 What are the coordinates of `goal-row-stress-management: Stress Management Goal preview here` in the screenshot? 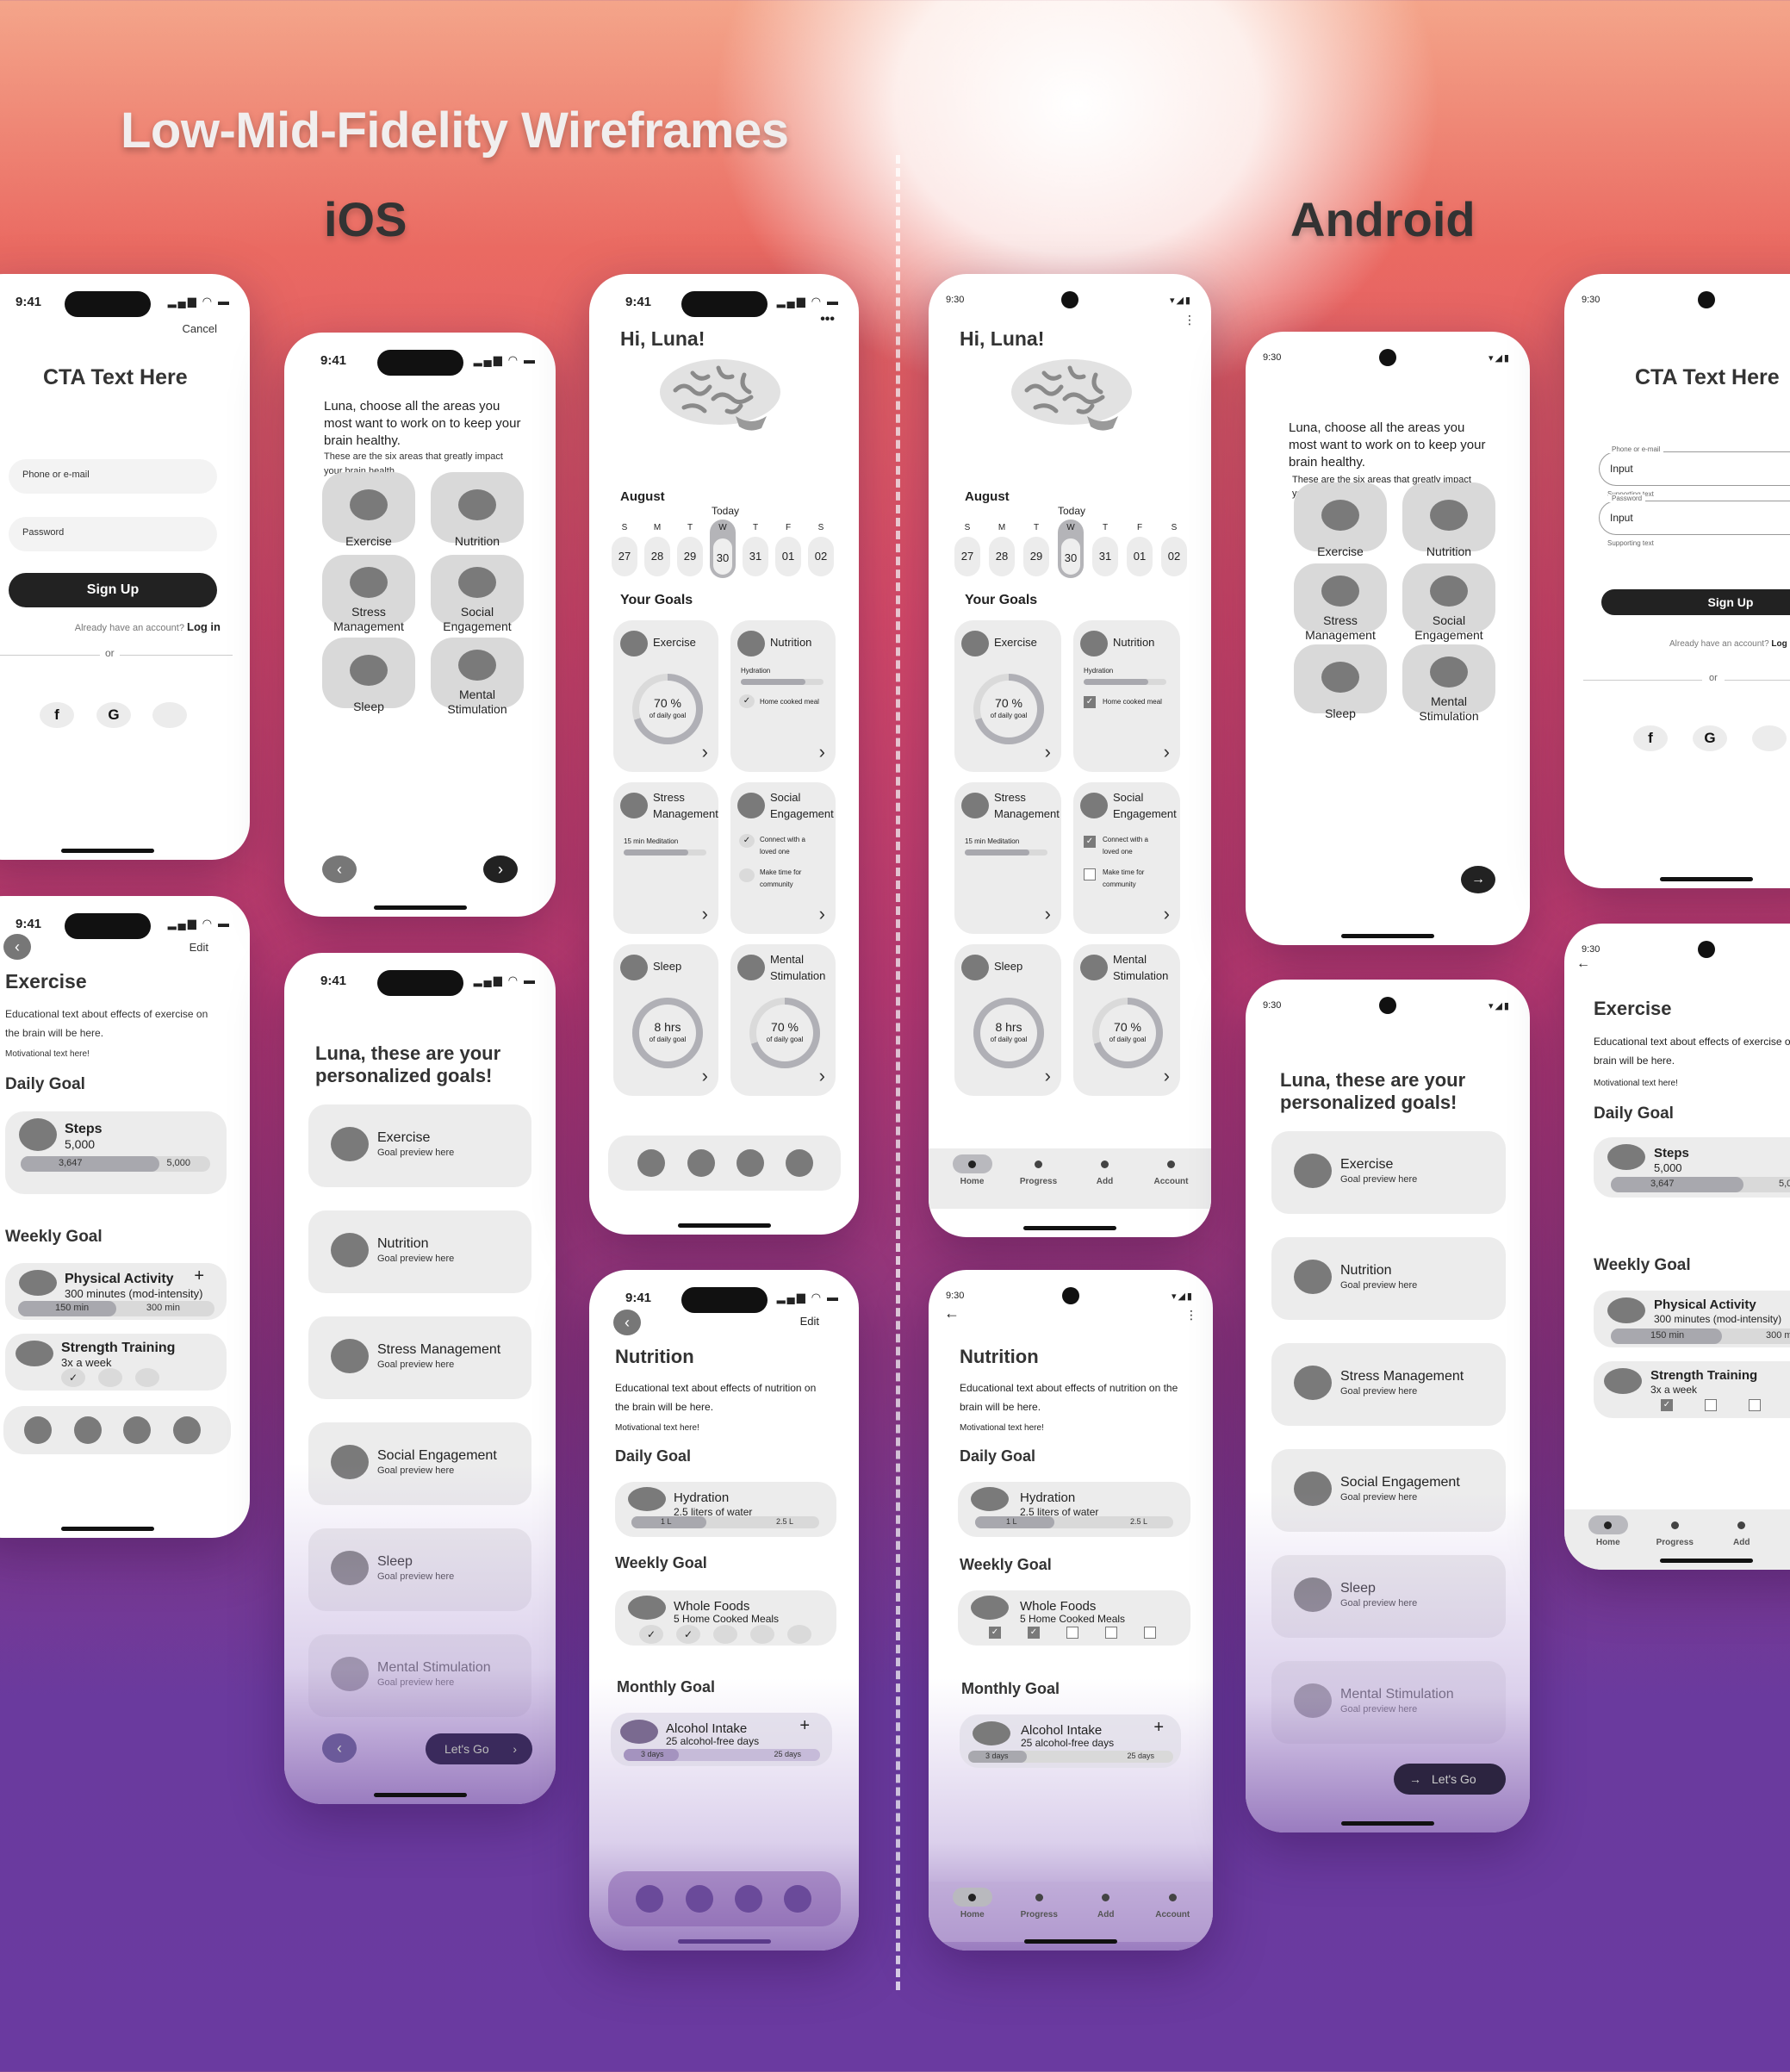 It's located at (419, 1357).